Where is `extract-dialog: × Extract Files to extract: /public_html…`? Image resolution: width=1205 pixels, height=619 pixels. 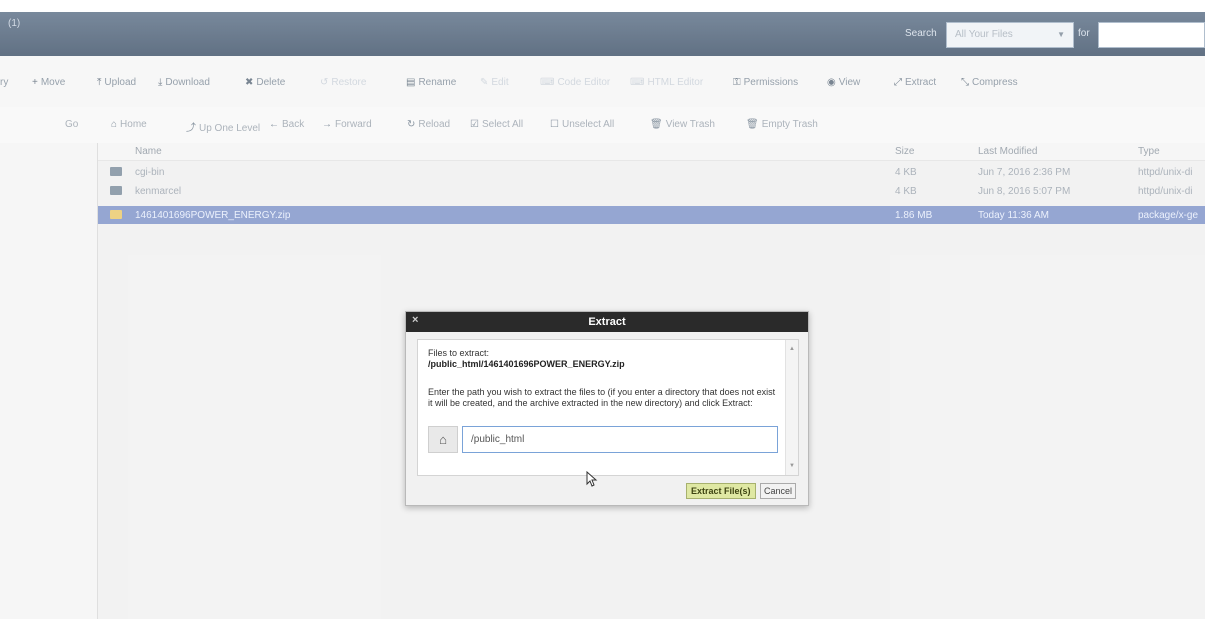
extract-dialog: × Extract Files to extract: /public_html… is located at coordinates (607, 408).